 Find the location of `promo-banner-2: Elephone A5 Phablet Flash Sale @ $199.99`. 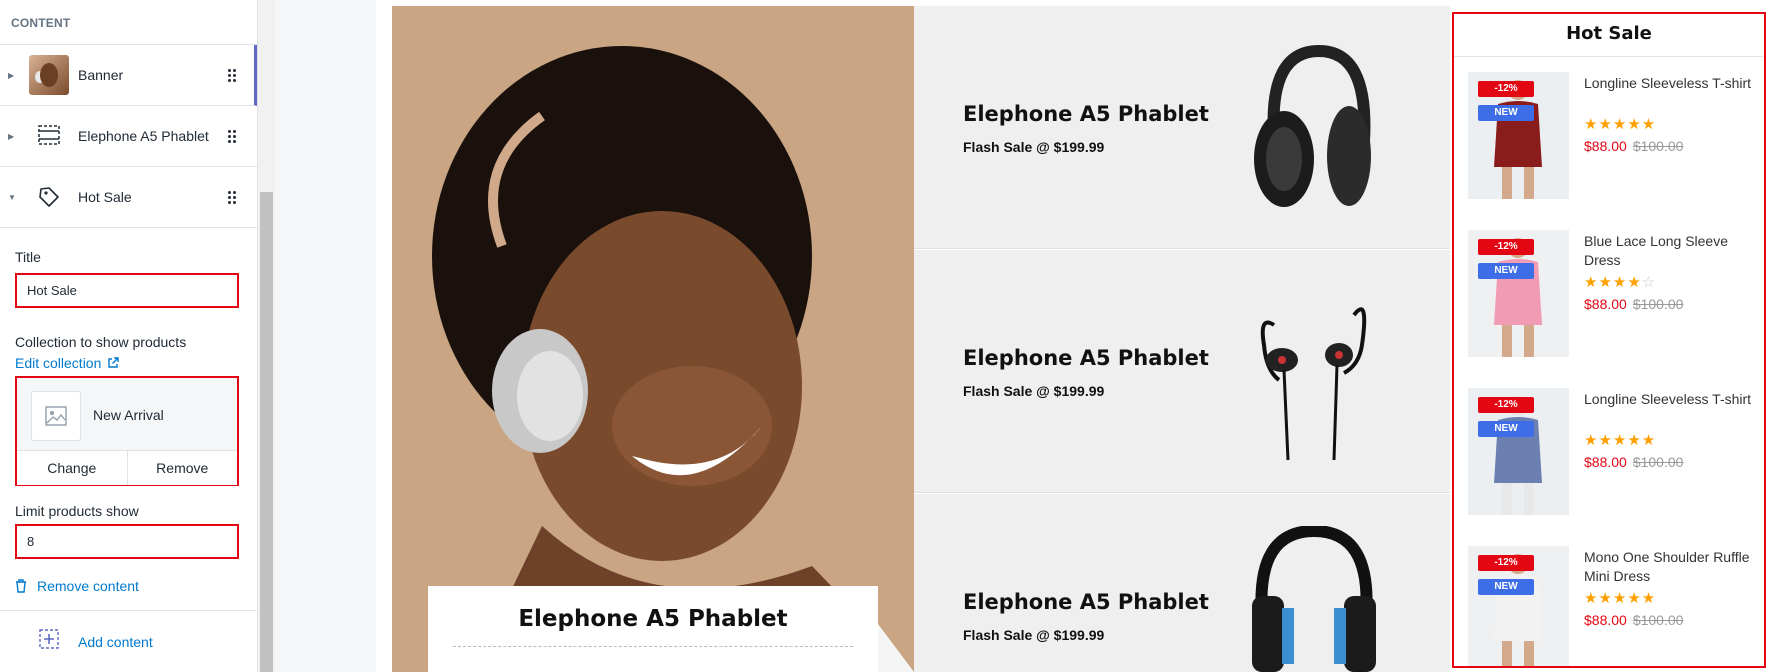

promo-banner-2: Elephone A5 Phablet Flash Sale @ $199.99 is located at coordinates (1182, 371).